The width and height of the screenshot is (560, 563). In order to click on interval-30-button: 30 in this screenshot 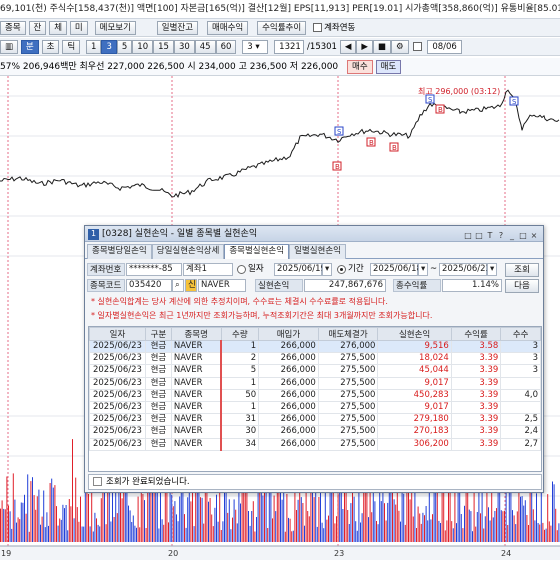, I will do `click(184, 47)`.